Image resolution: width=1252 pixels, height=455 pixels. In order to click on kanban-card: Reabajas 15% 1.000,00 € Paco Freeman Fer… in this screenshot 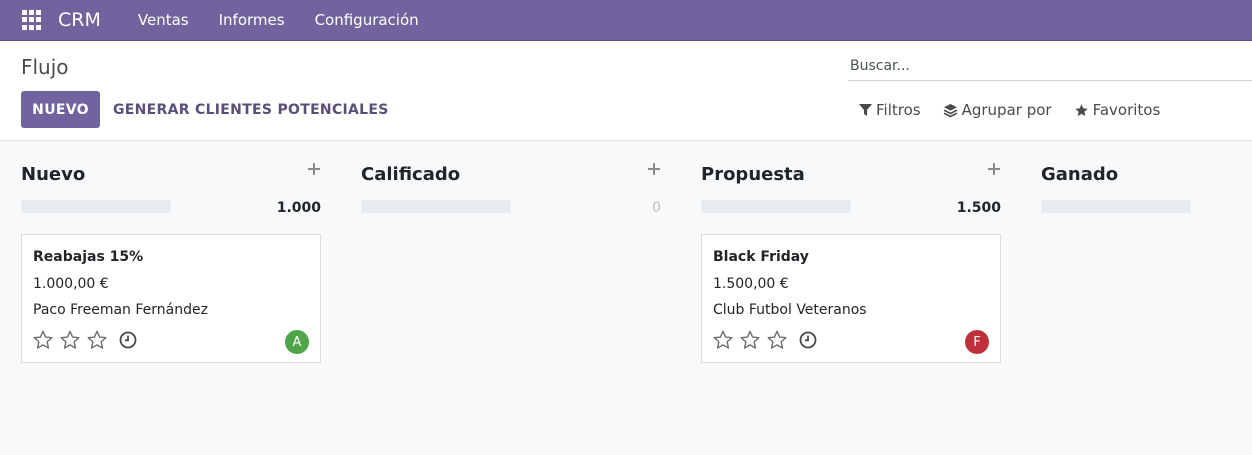, I will do `click(171, 298)`.